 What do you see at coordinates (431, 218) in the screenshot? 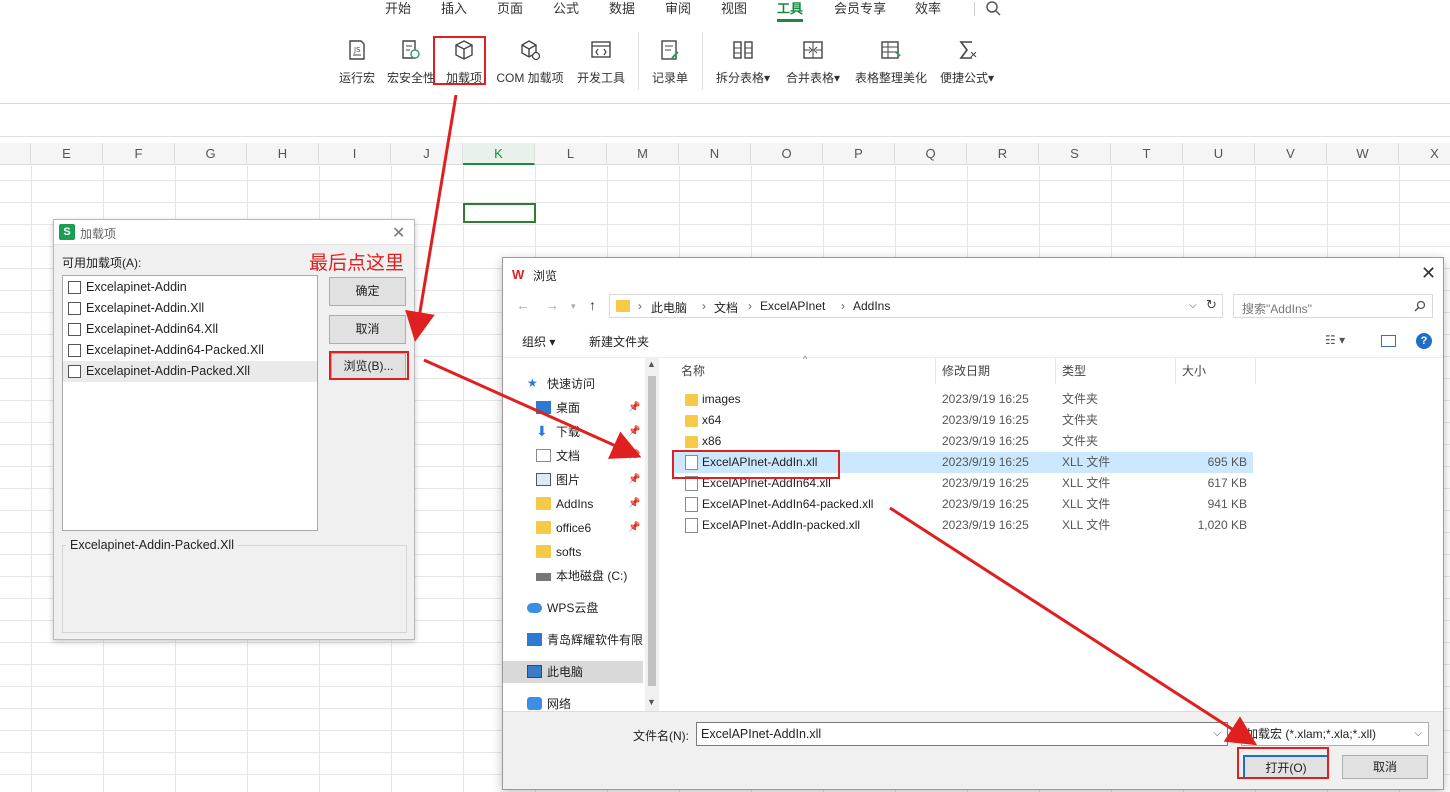
I see `arrow-to-browse` at bounding box center [431, 218].